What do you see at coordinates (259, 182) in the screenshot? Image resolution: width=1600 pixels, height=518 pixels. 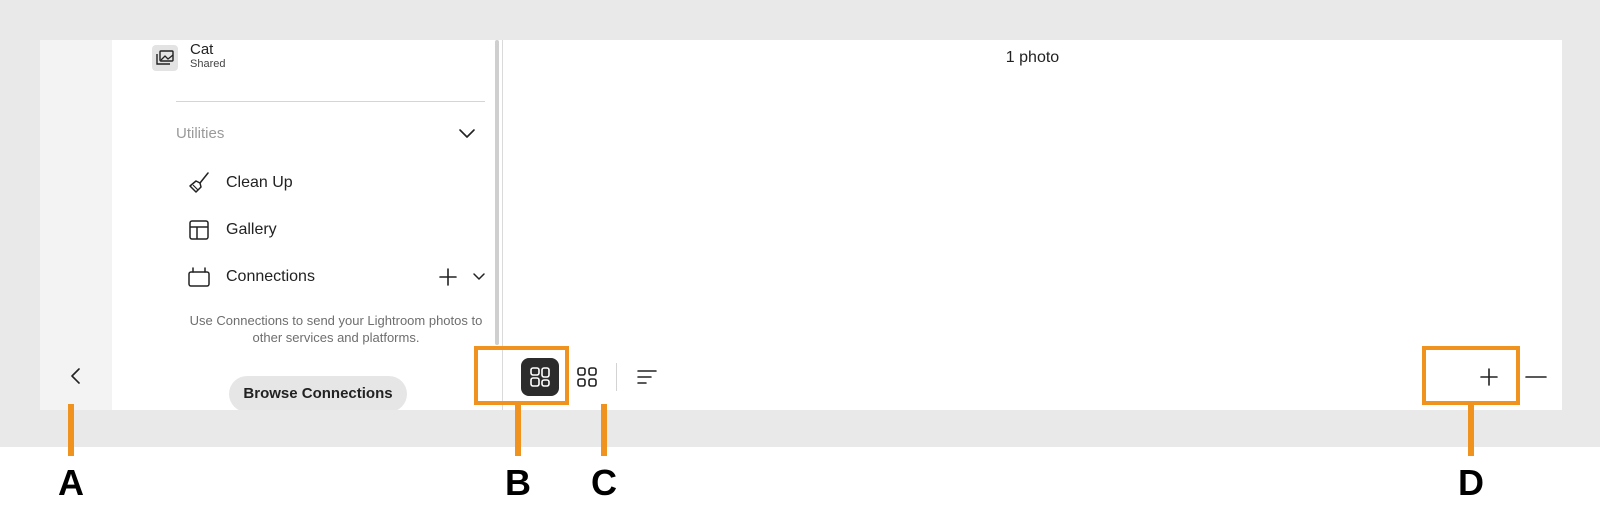 I see `clean-up-label: Clean Up` at bounding box center [259, 182].